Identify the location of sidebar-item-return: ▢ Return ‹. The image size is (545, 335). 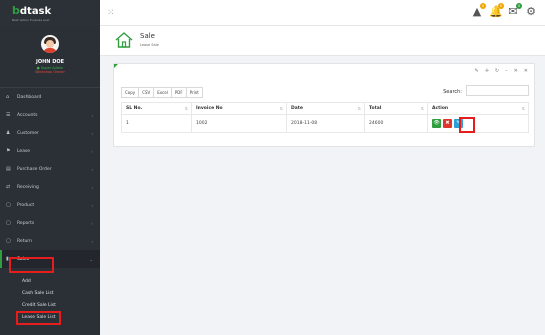
(50, 241).